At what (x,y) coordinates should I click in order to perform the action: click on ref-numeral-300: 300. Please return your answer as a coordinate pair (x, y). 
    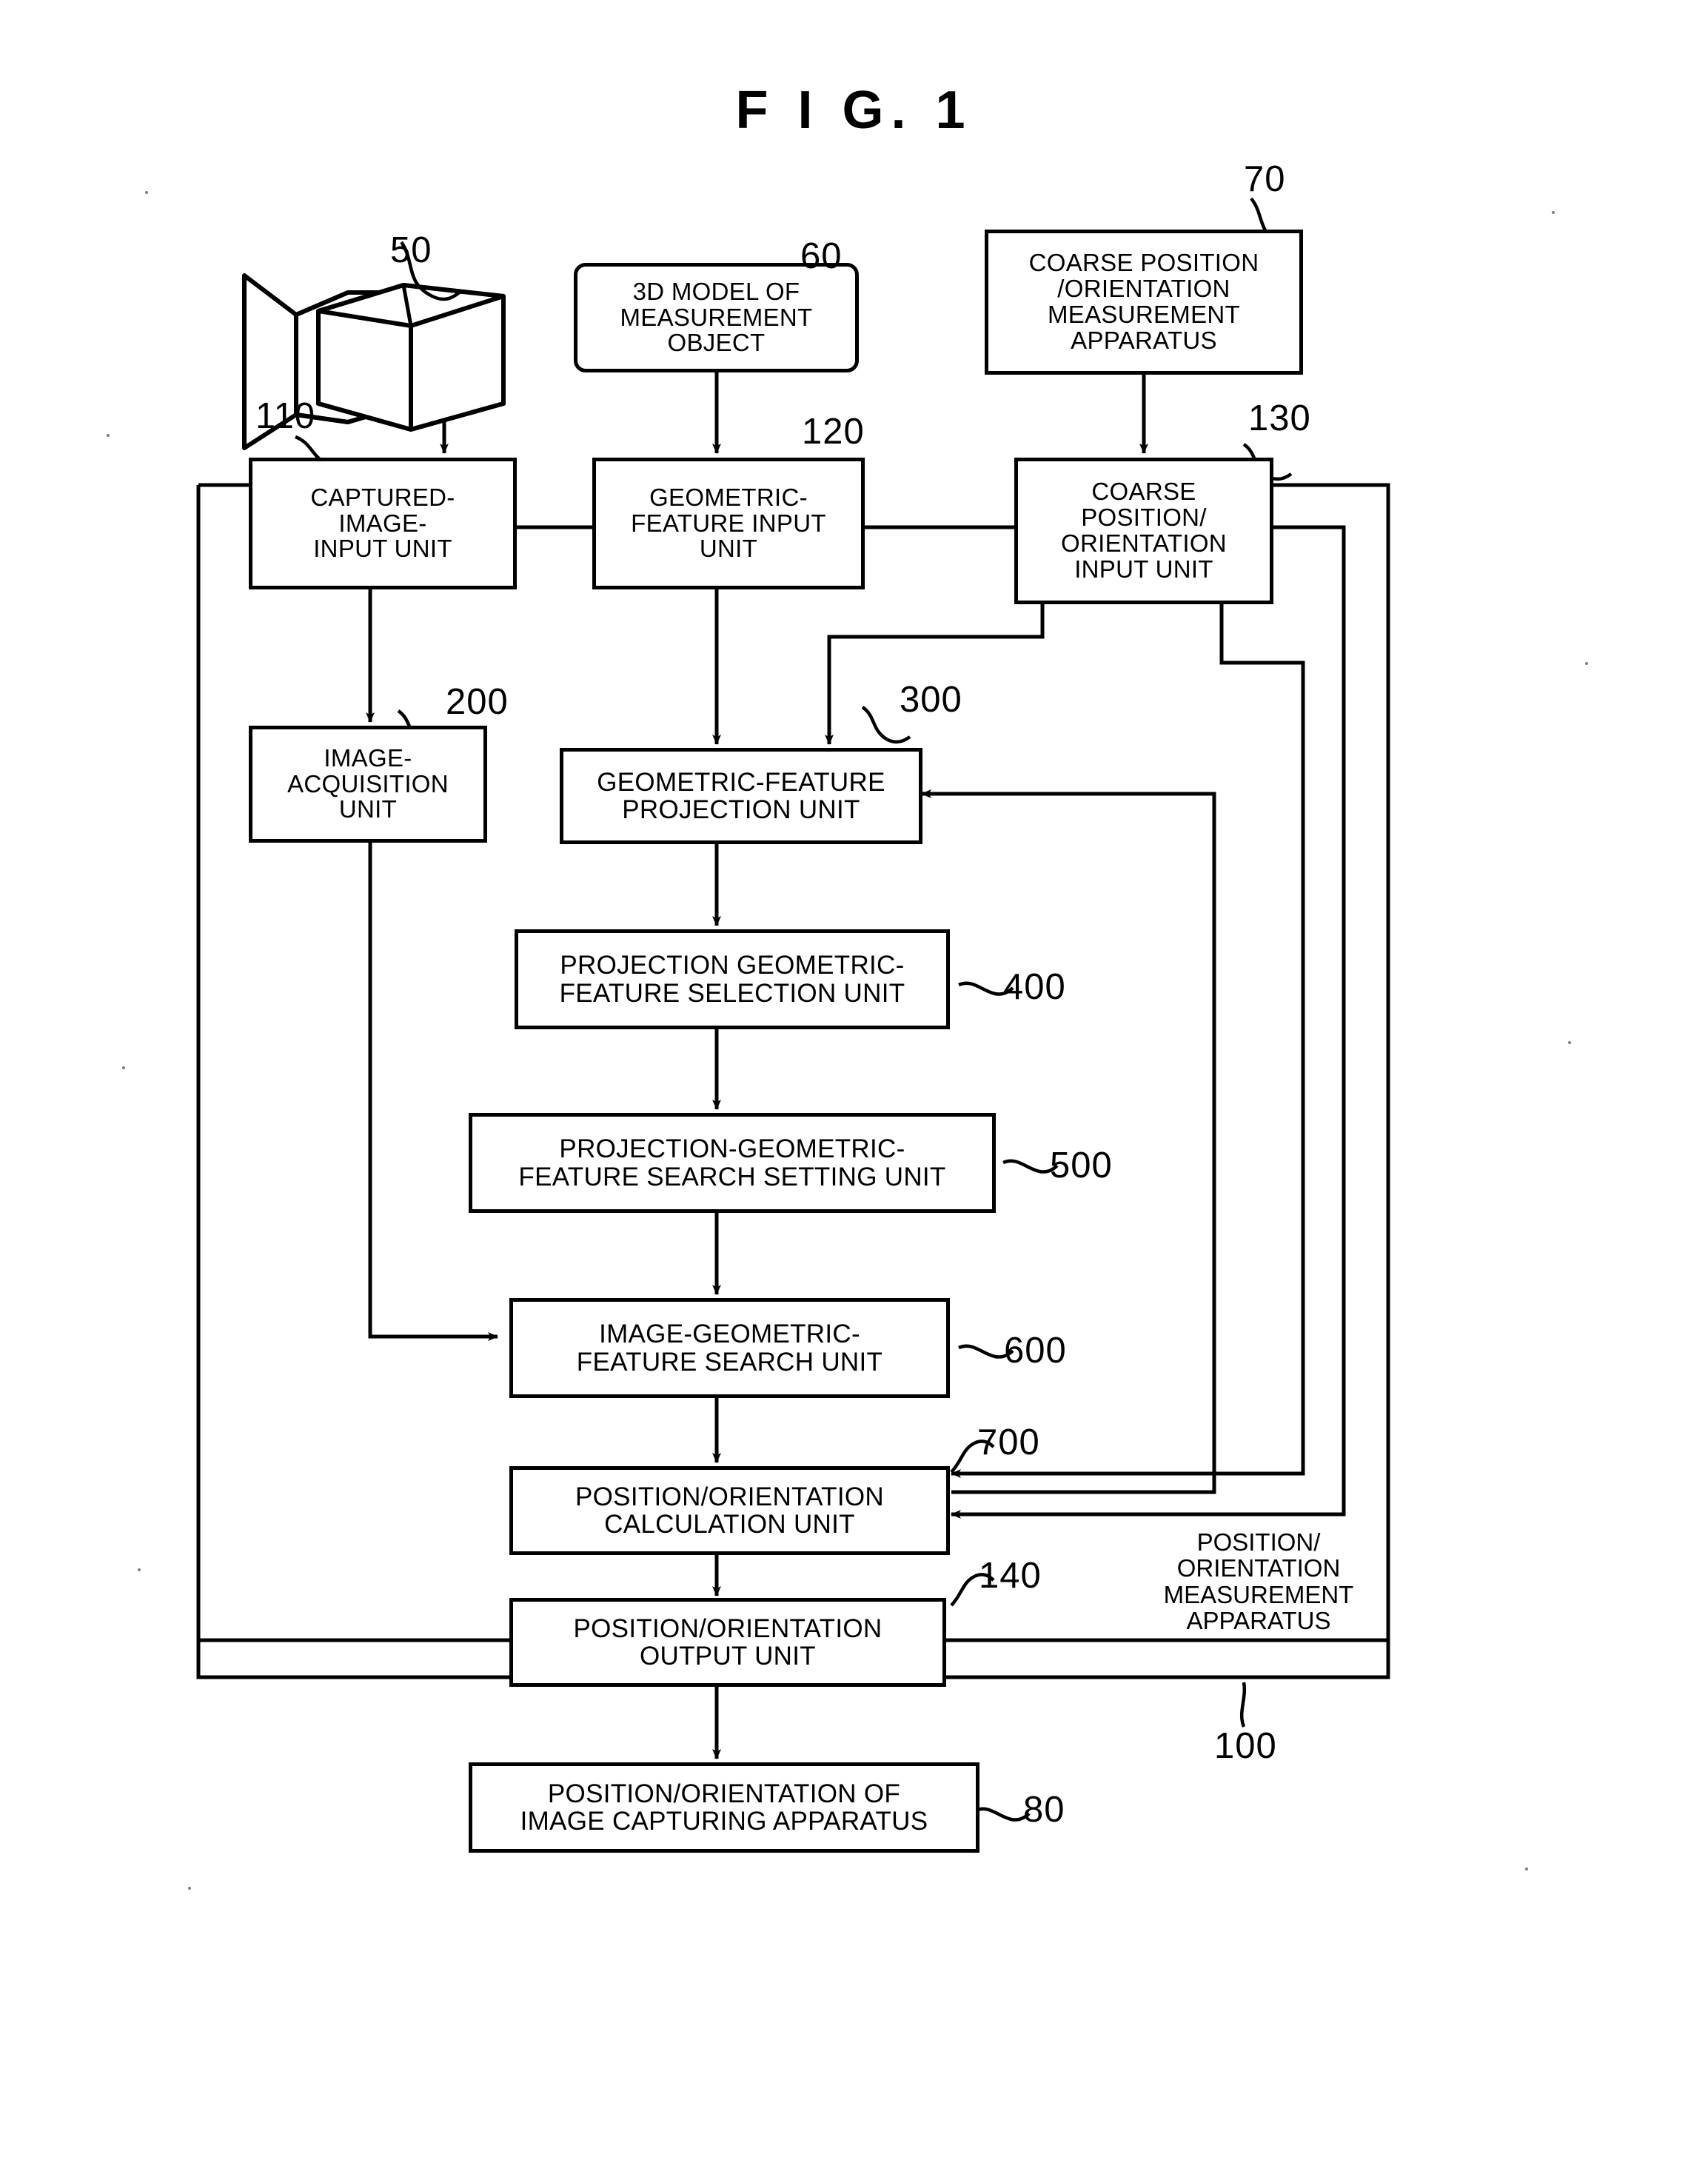
    Looking at the image, I should click on (931, 700).